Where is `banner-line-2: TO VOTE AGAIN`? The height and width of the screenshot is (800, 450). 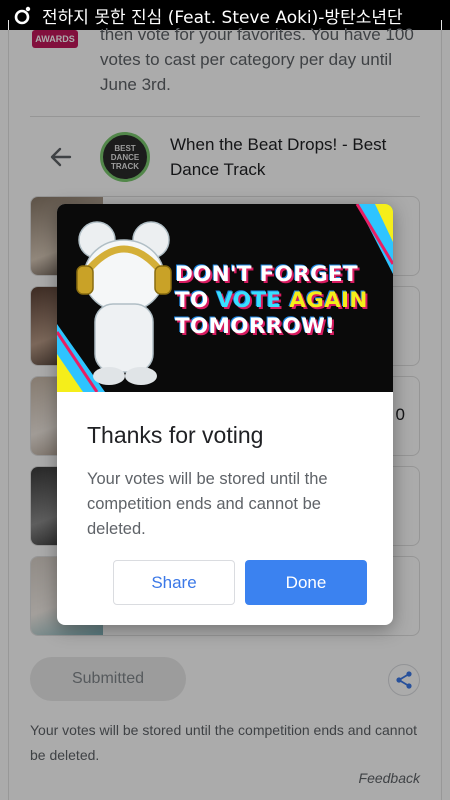 banner-line-2: TO VOTE AGAIN is located at coordinates (280, 301).